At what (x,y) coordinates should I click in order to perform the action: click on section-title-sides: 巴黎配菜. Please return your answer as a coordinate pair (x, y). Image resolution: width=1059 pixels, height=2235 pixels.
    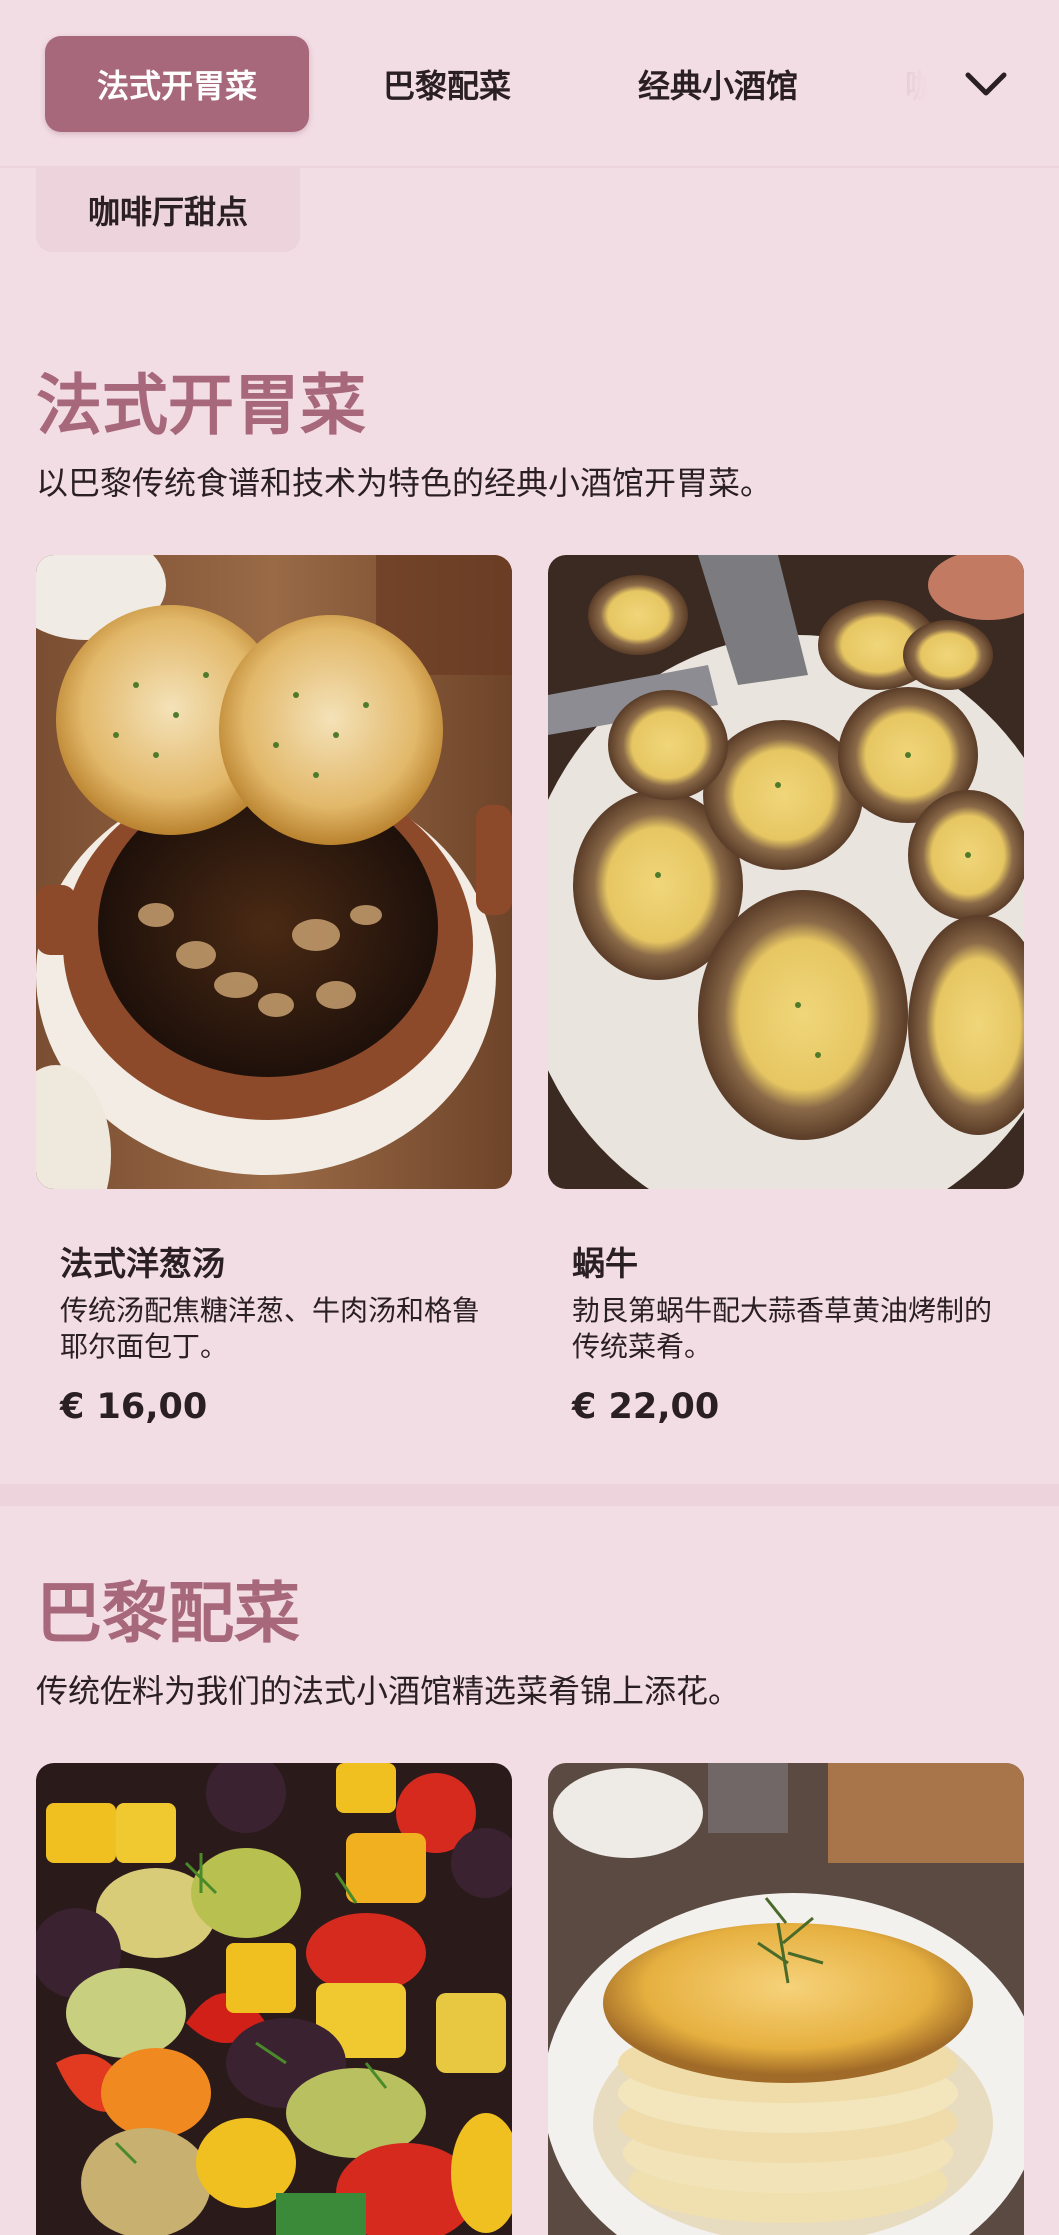
    Looking at the image, I should click on (168, 1613).